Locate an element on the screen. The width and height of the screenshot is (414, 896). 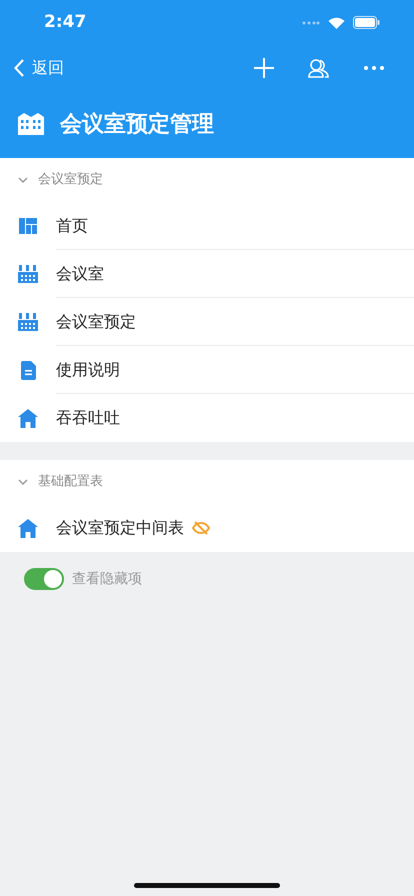
building-icon is located at coordinates (31, 124).